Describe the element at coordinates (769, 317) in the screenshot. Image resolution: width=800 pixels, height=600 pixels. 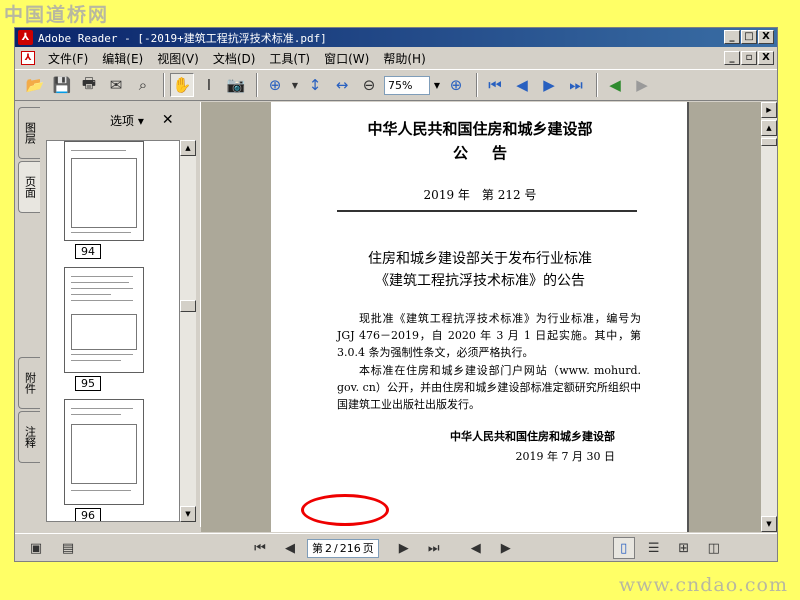
I see `document-scrollbar: ▶ ▲ ▼` at that location.